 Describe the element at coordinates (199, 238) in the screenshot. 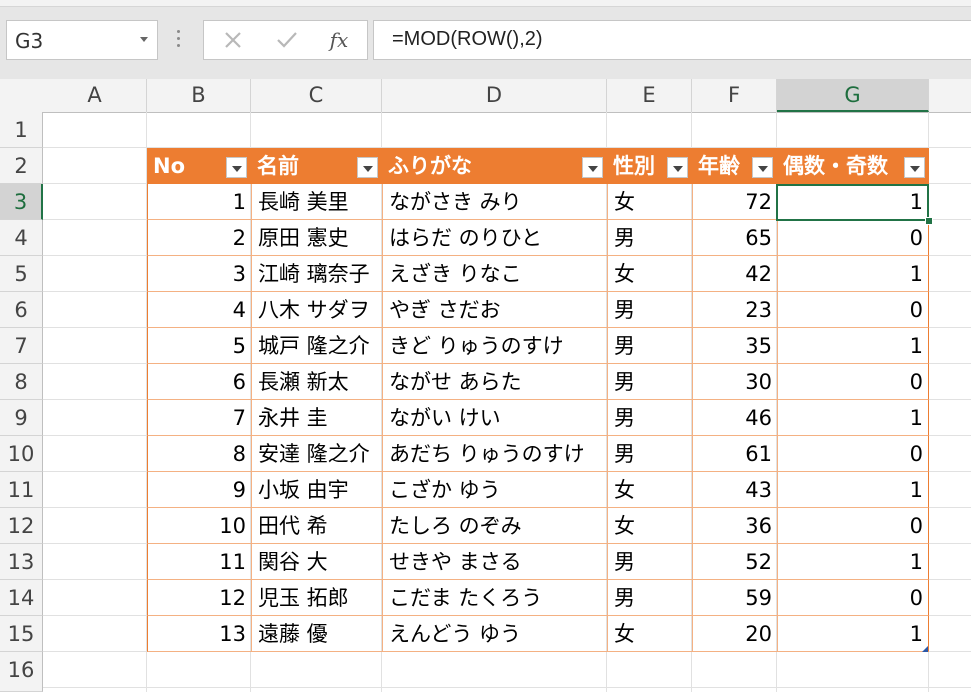

I see `table-cell: 2` at that location.